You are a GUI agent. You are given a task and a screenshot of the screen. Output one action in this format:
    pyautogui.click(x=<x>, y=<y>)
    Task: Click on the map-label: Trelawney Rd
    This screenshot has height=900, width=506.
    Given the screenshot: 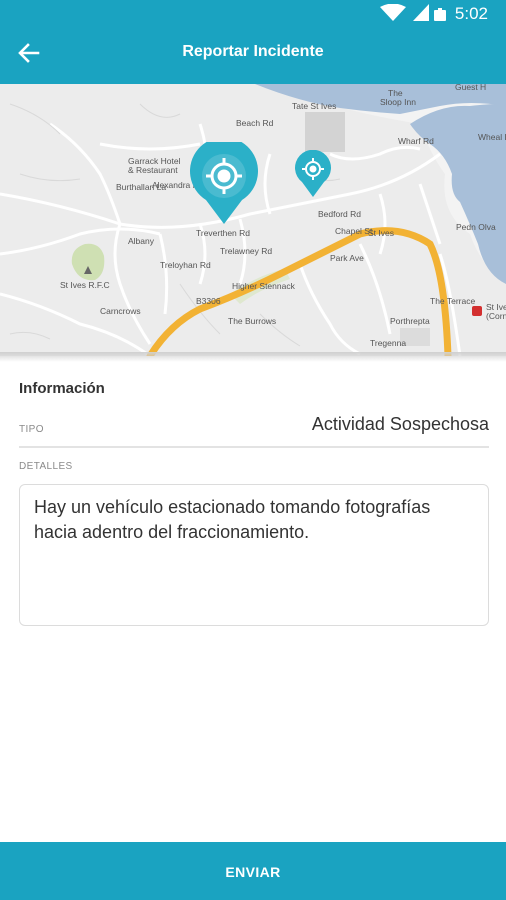 What is the action you would take?
    pyautogui.click(x=246, y=251)
    